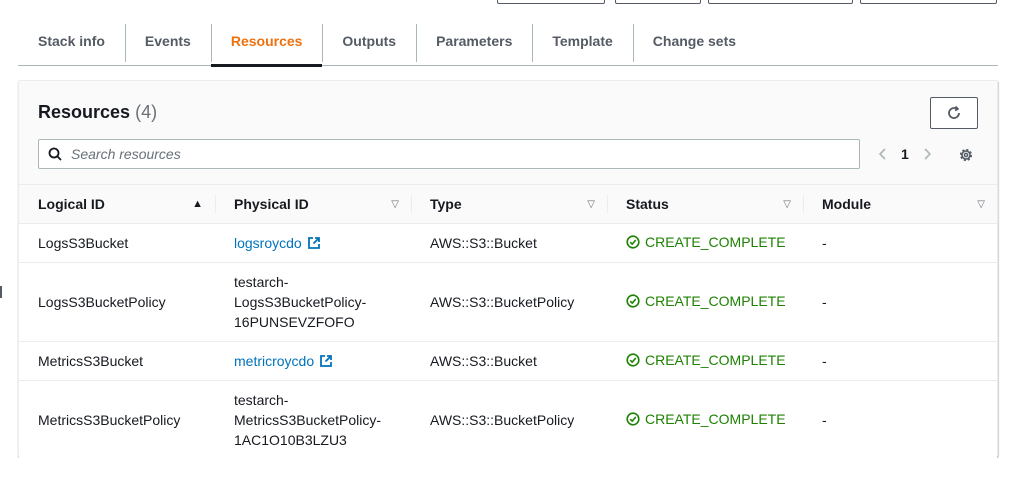  I want to click on tab-parameters: Parameters, so click(474, 41).